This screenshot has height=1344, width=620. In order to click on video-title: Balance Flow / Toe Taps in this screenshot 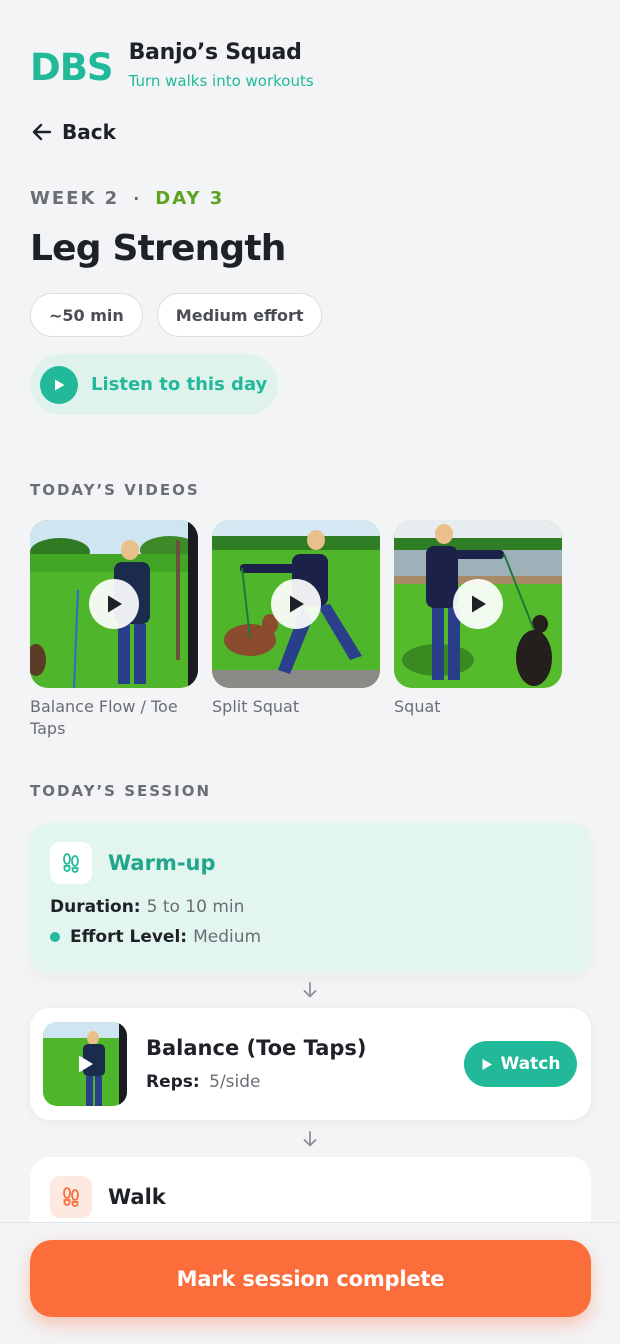, I will do `click(104, 717)`.